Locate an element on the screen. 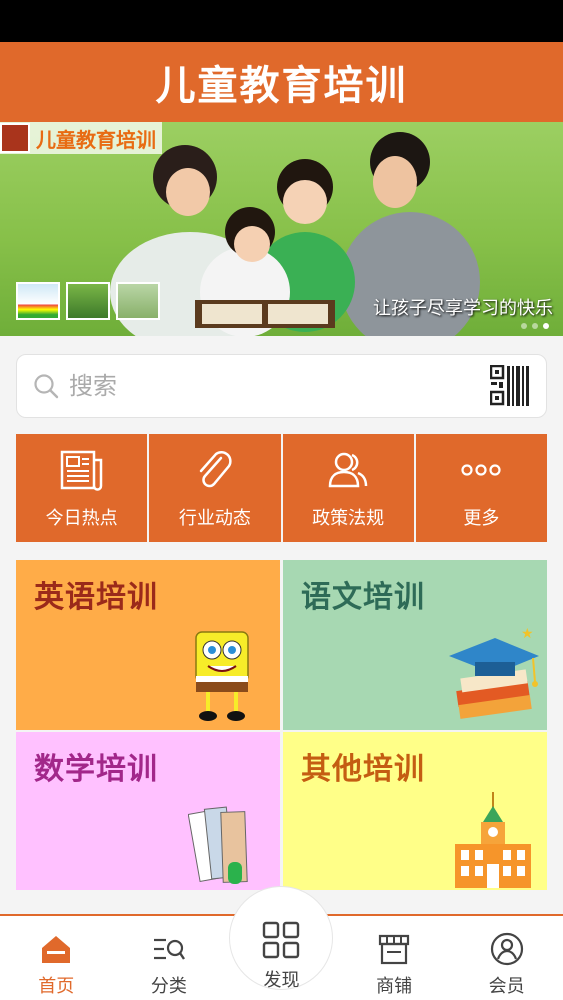  search-input is located at coordinates (259, 386).